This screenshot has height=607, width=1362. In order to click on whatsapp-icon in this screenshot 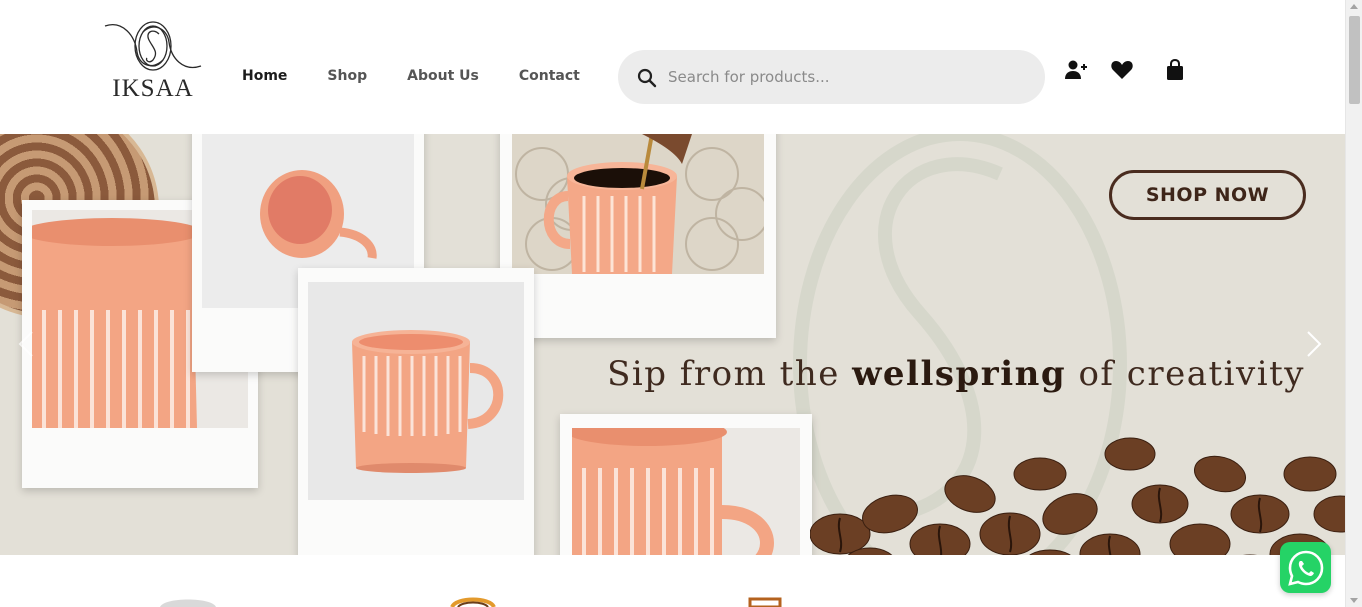, I will do `click(1305, 568)`.